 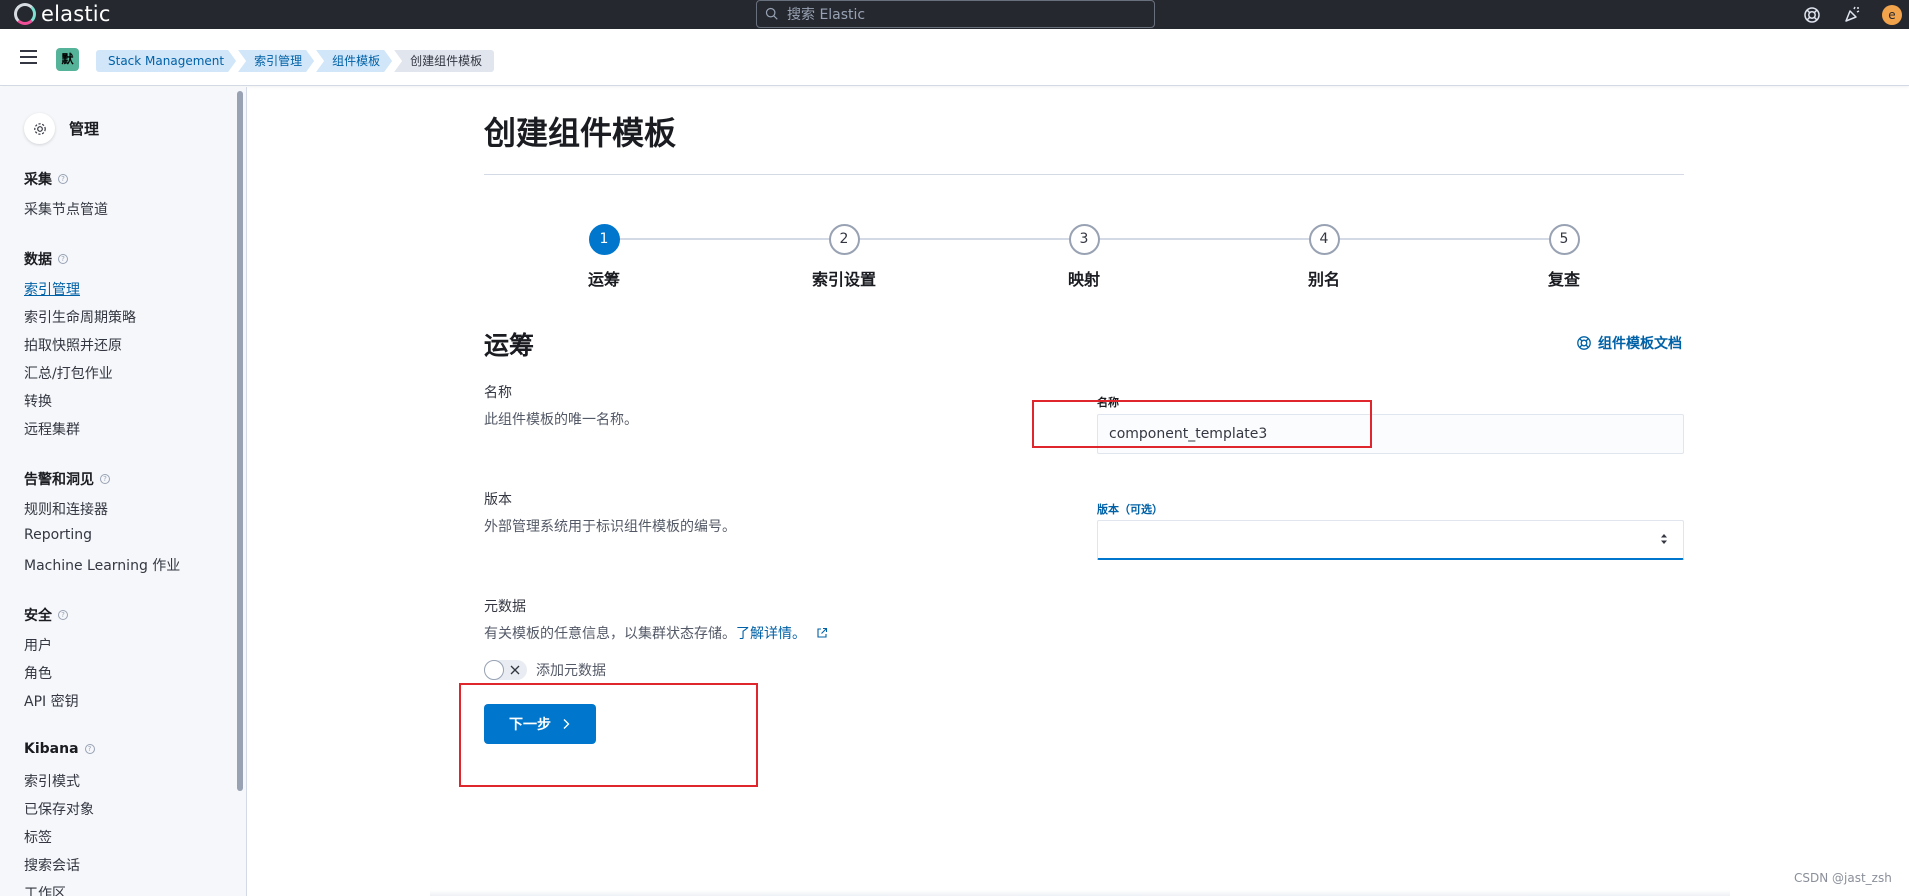 What do you see at coordinates (1564, 239) in the screenshot?
I see `step-number: 5` at bounding box center [1564, 239].